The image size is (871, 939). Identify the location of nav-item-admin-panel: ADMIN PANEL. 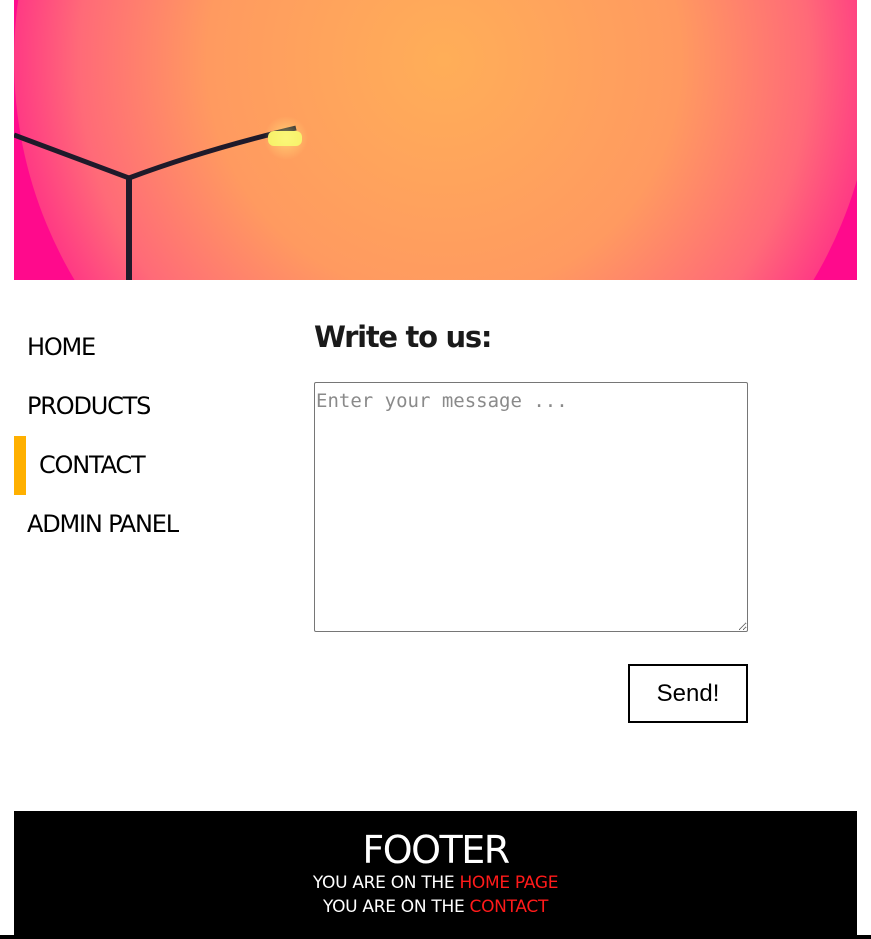
(144, 524).